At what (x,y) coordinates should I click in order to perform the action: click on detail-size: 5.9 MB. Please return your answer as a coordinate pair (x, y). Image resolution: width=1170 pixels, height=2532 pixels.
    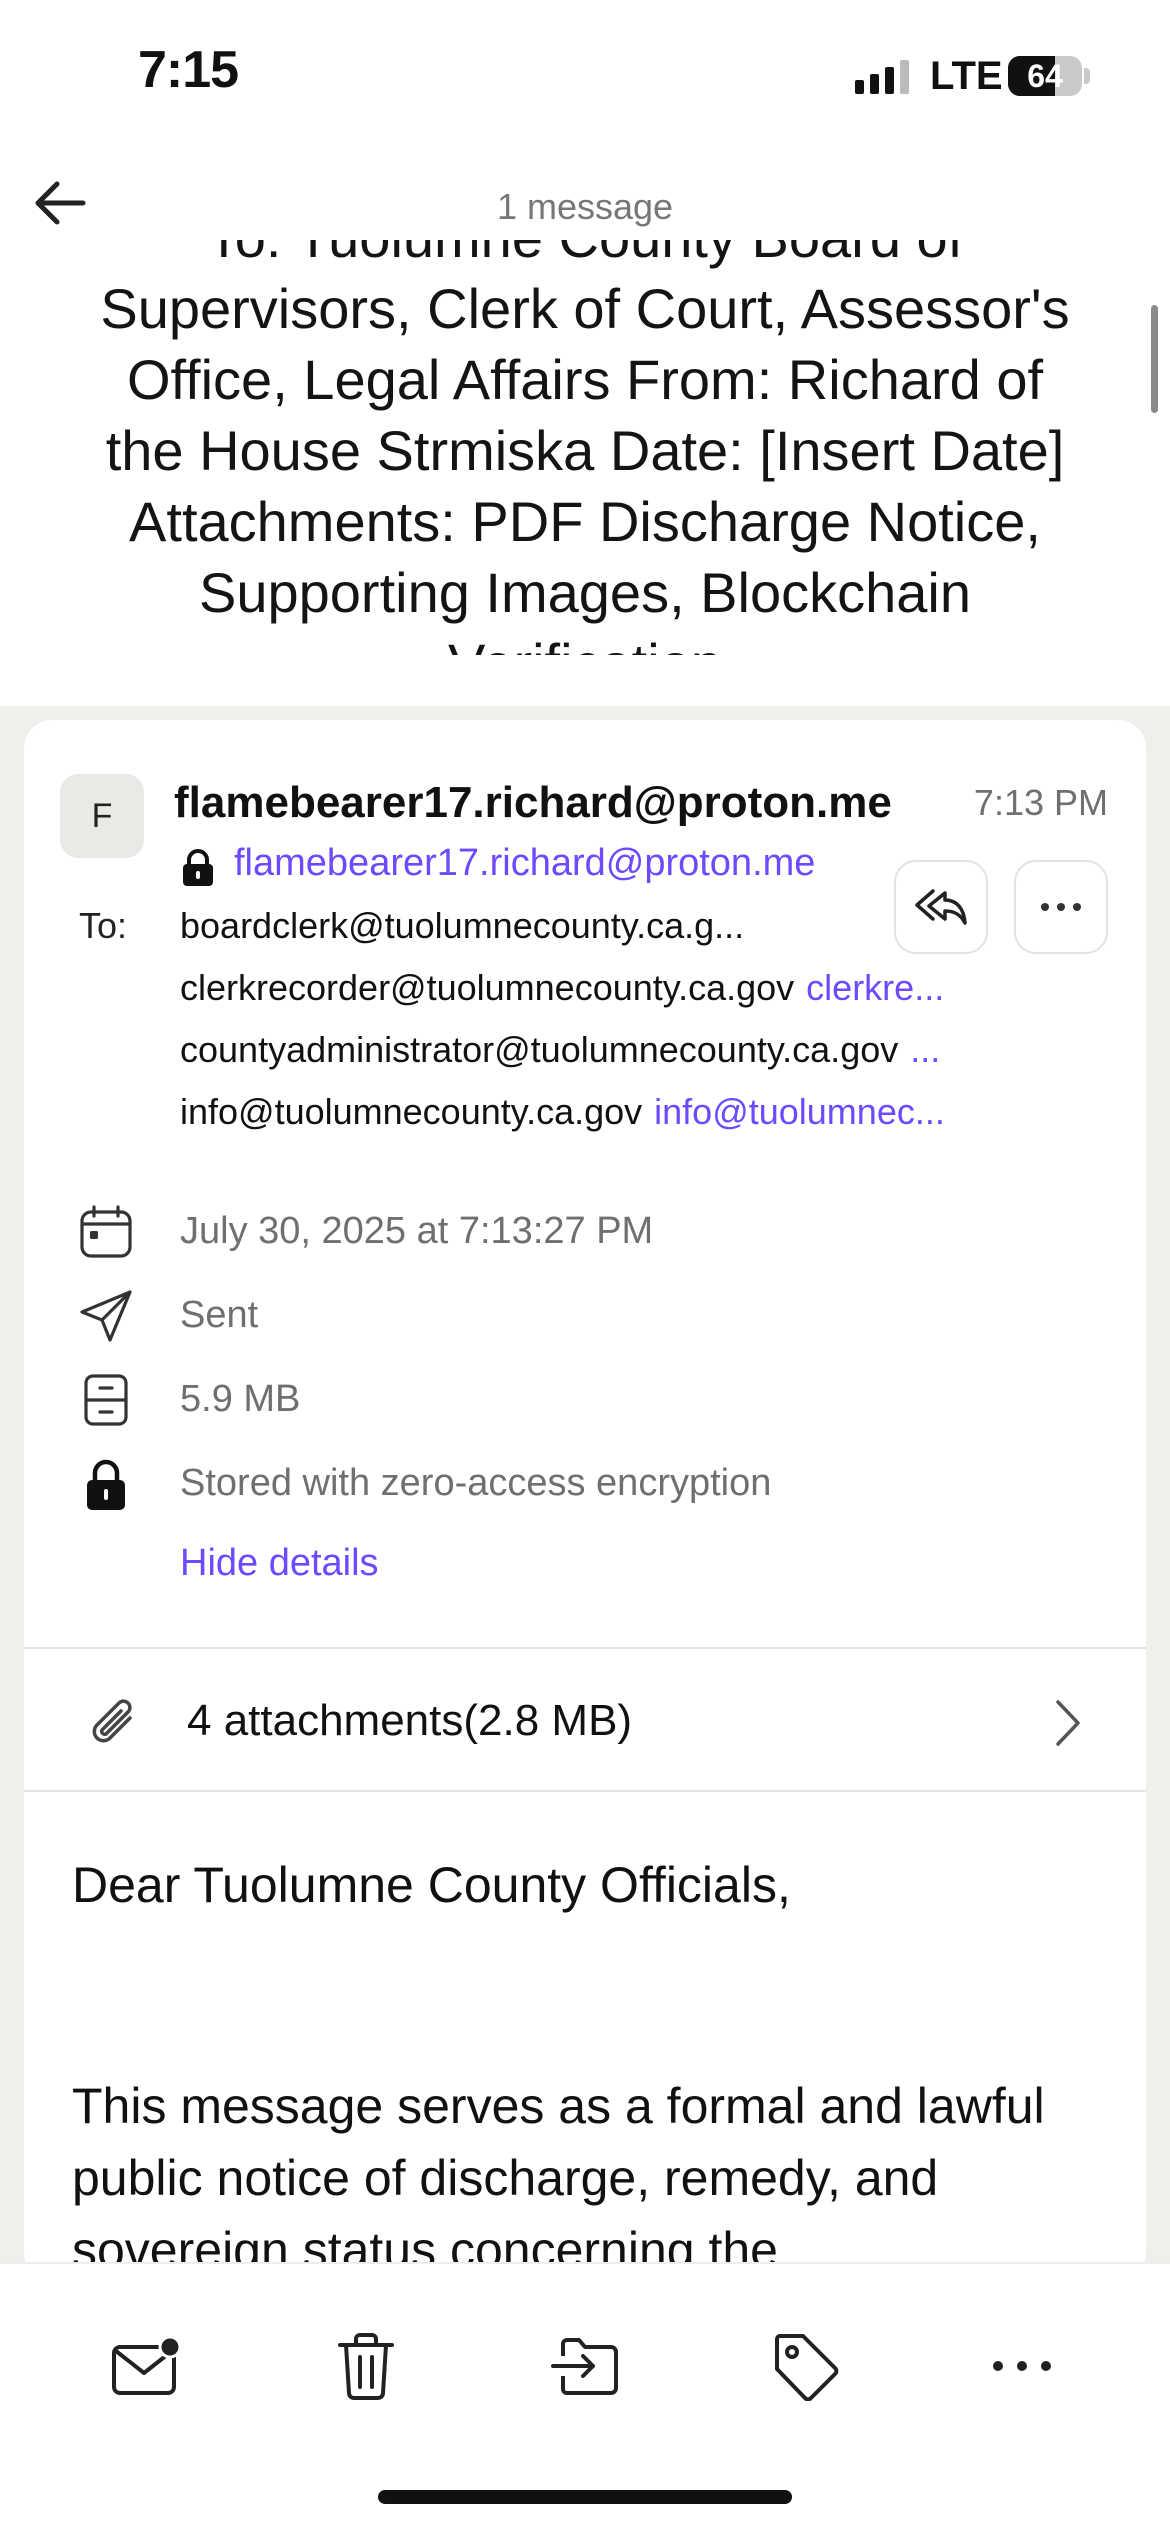
    Looking at the image, I should click on (585, 1398).